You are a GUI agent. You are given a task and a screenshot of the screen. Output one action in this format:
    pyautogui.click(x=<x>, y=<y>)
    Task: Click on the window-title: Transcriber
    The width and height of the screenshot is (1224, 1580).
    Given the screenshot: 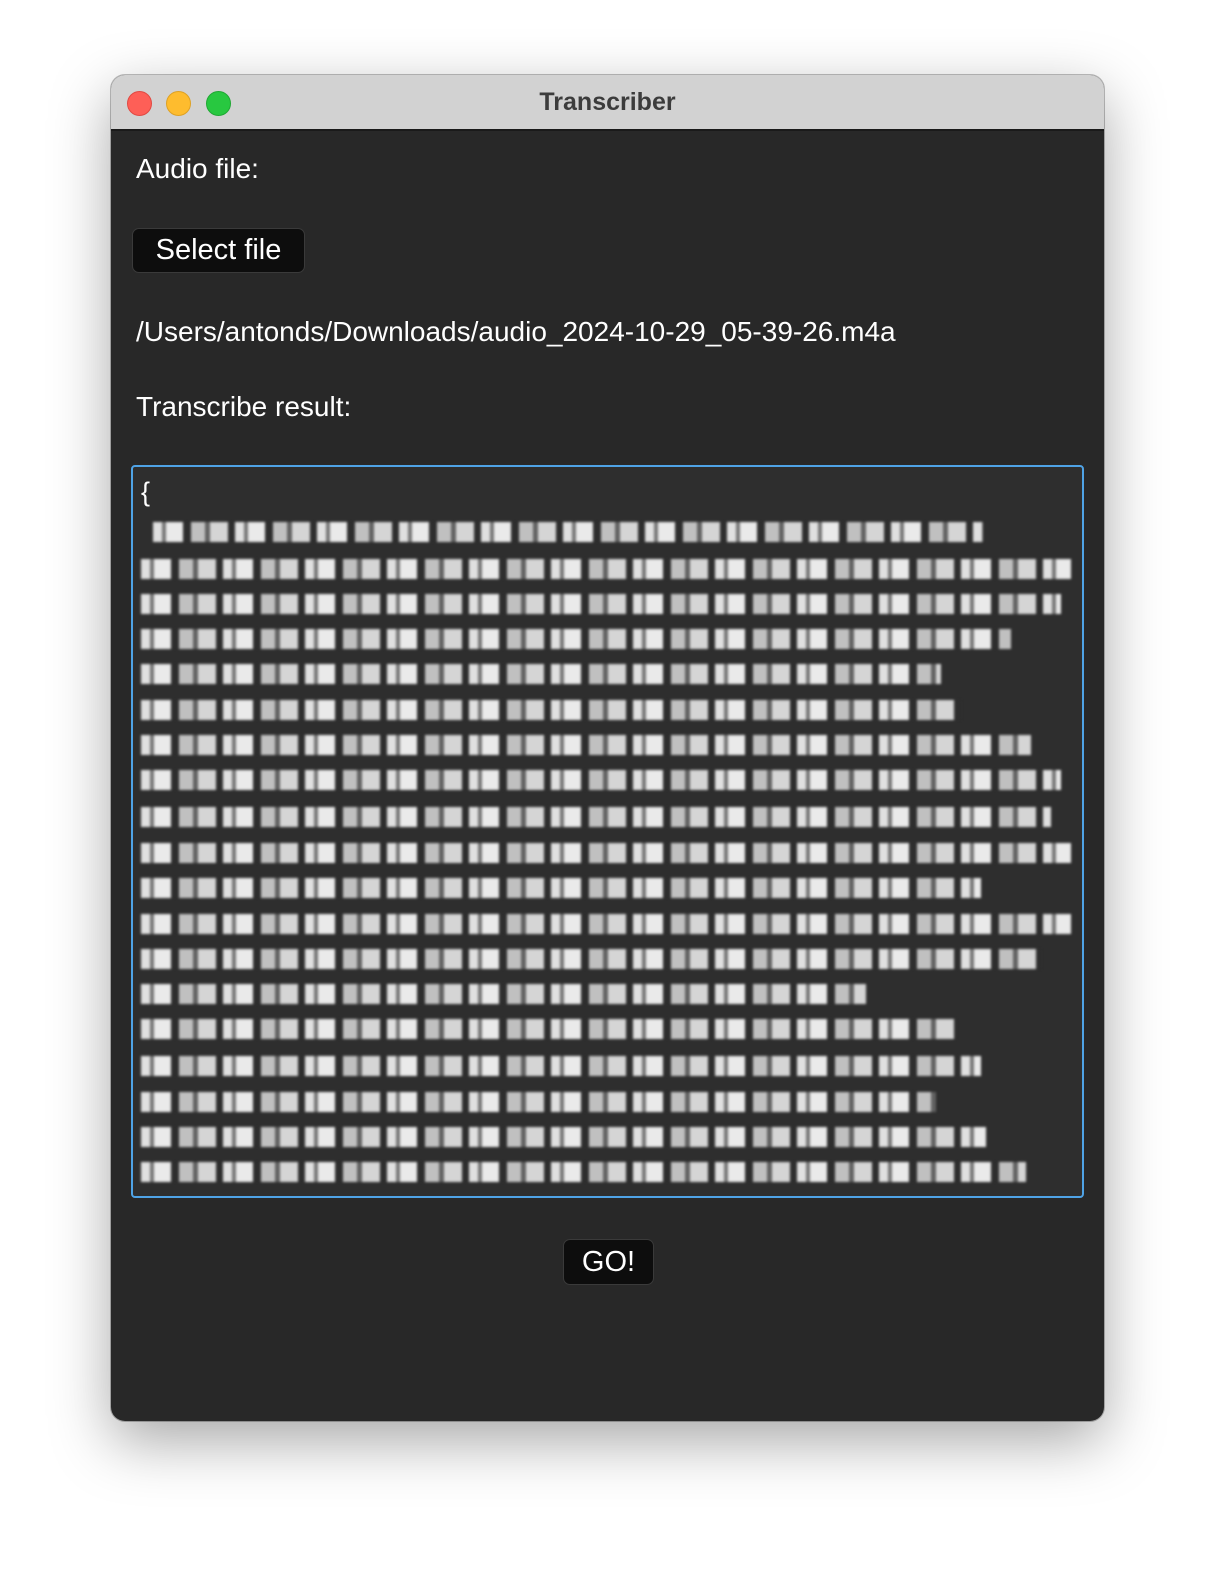 What is the action you would take?
    pyautogui.click(x=607, y=102)
    